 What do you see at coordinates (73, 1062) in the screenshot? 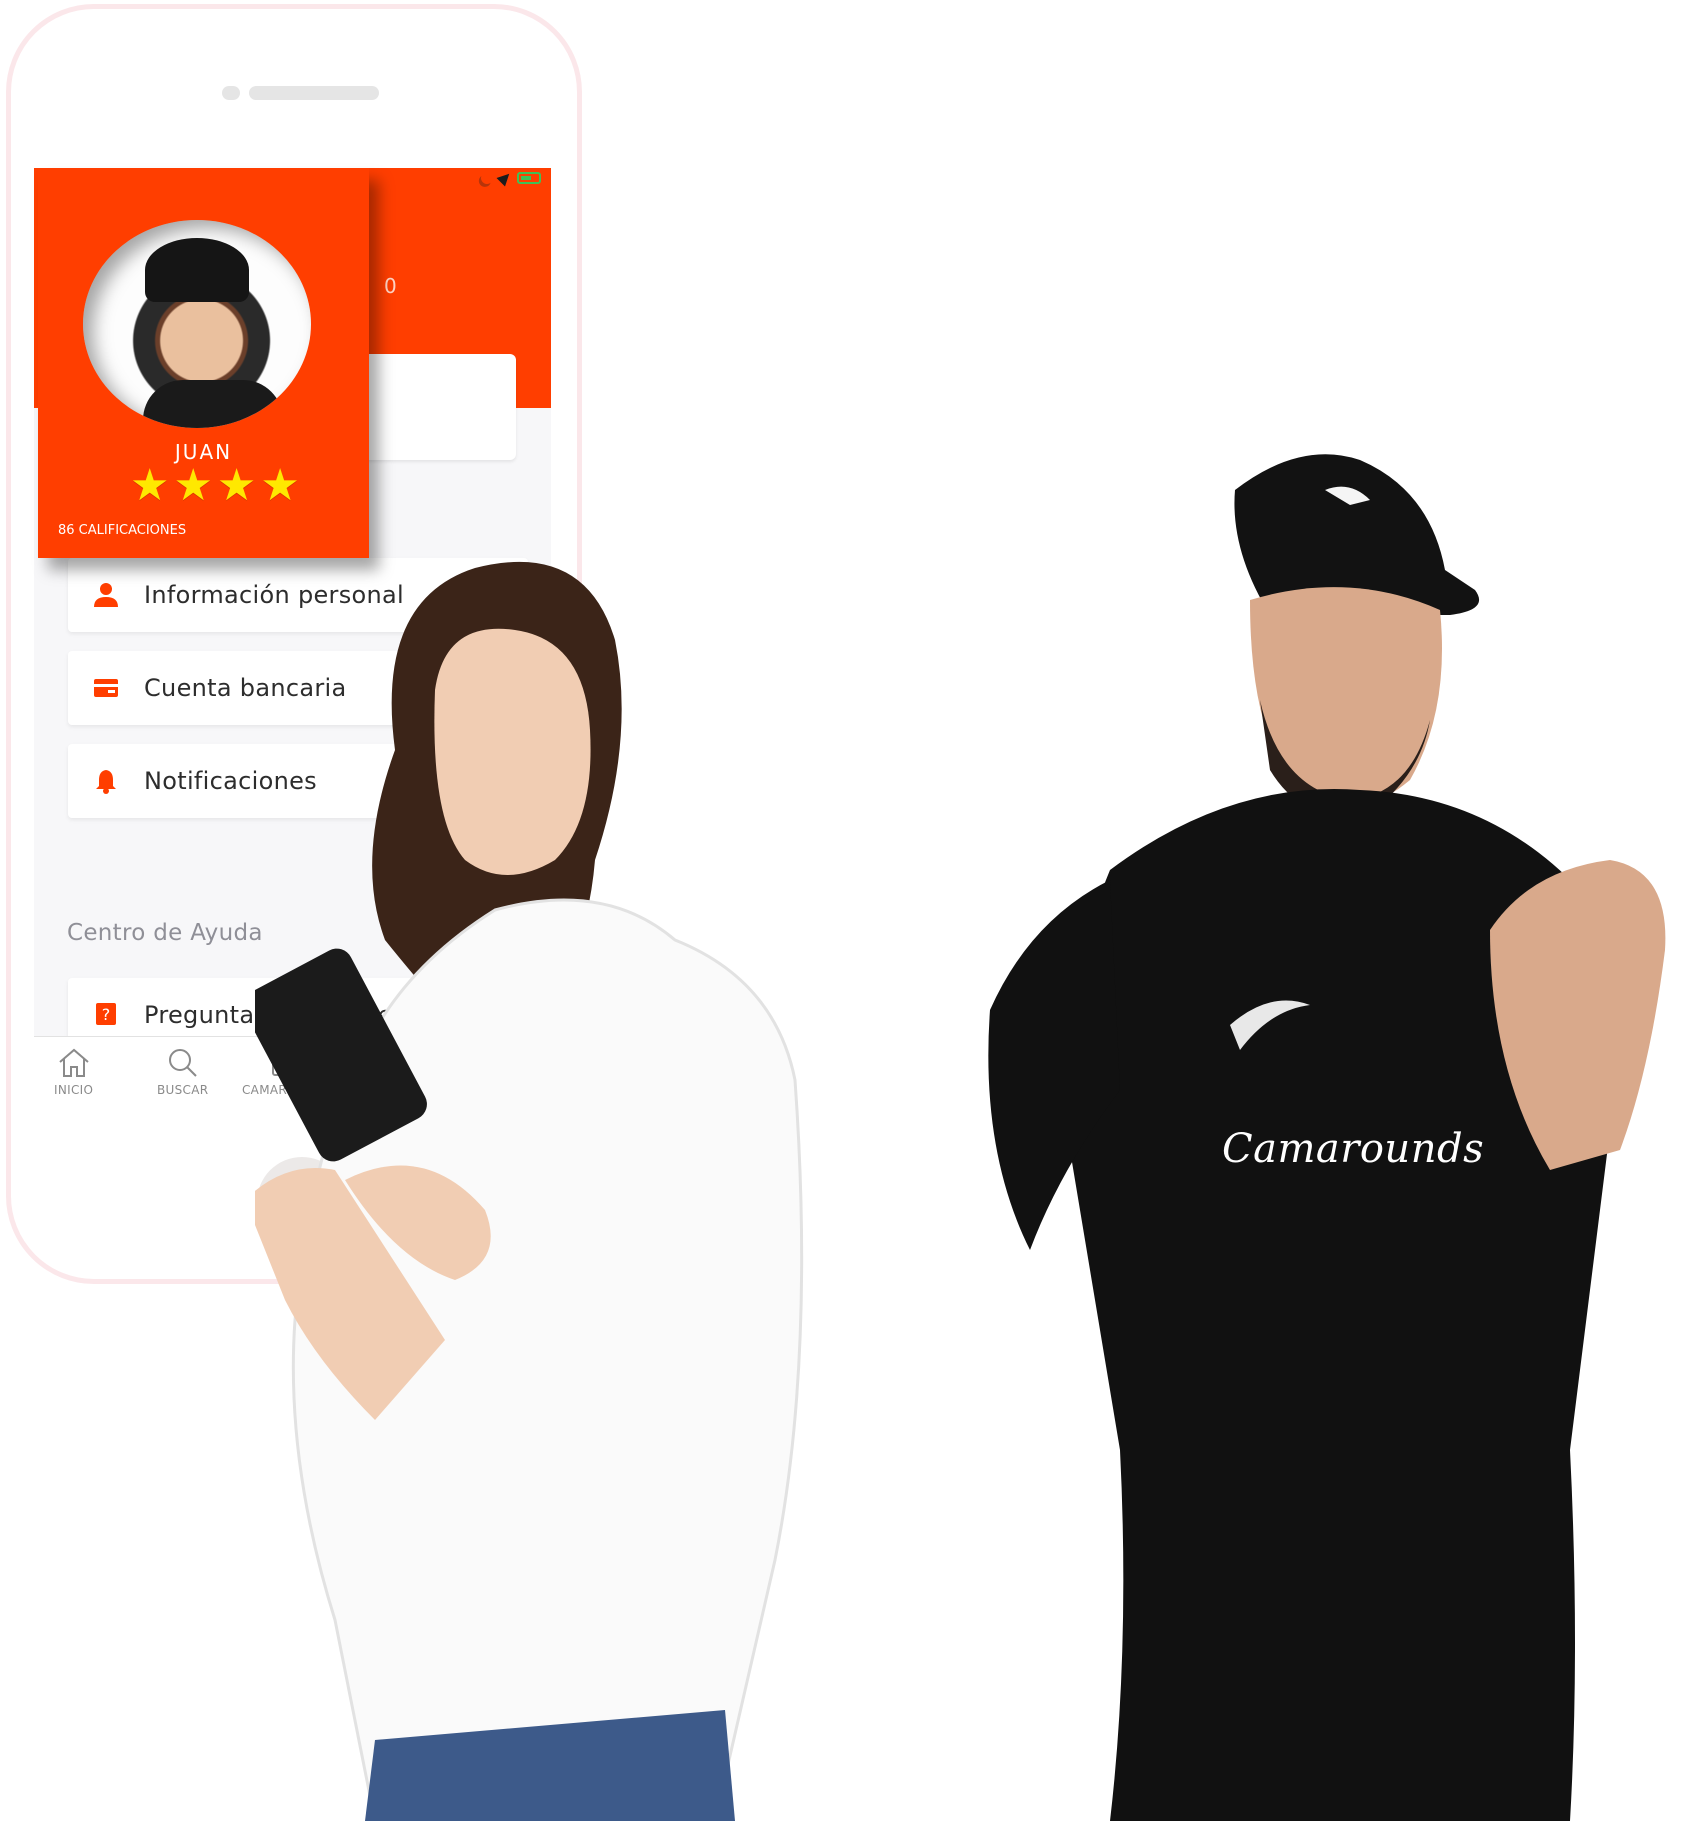
I see `home-icon` at bounding box center [73, 1062].